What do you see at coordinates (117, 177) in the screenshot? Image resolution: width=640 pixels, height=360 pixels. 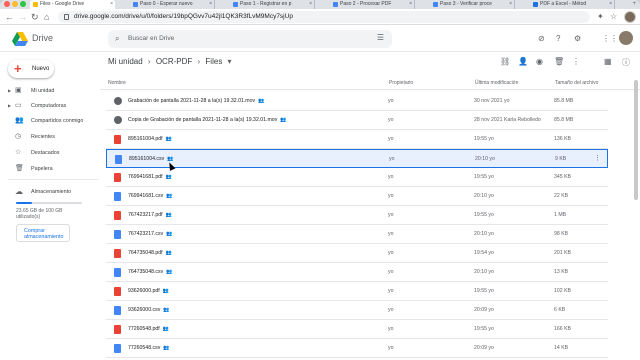 I see `pdf-file-icon` at bounding box center [117, 177].